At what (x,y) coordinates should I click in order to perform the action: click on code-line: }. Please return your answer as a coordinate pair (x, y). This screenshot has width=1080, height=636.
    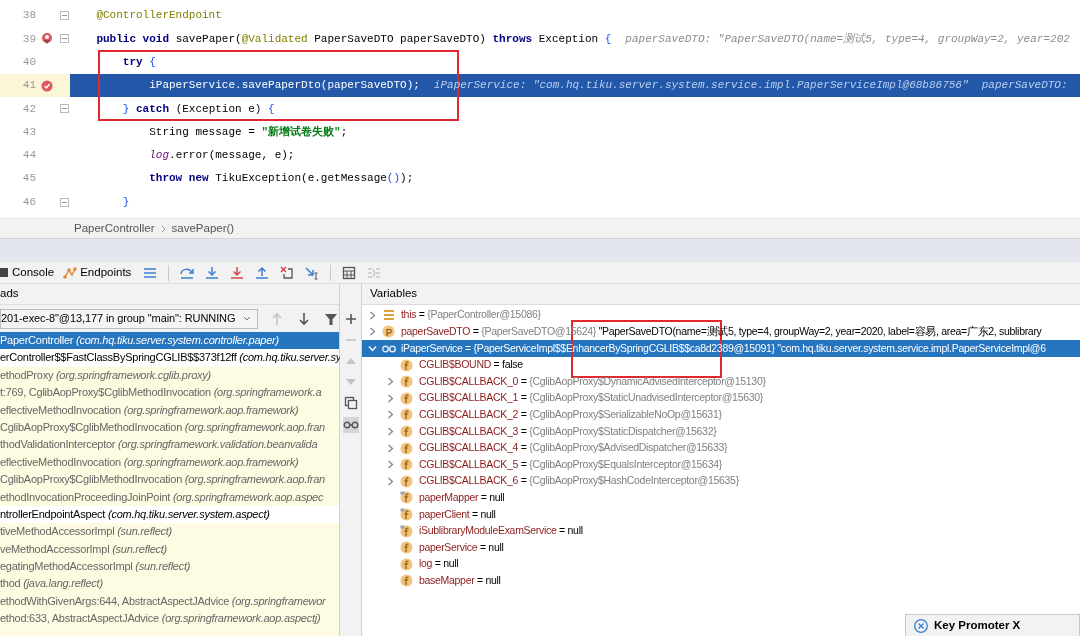
    Looking at the image, I should click on (125, 202).